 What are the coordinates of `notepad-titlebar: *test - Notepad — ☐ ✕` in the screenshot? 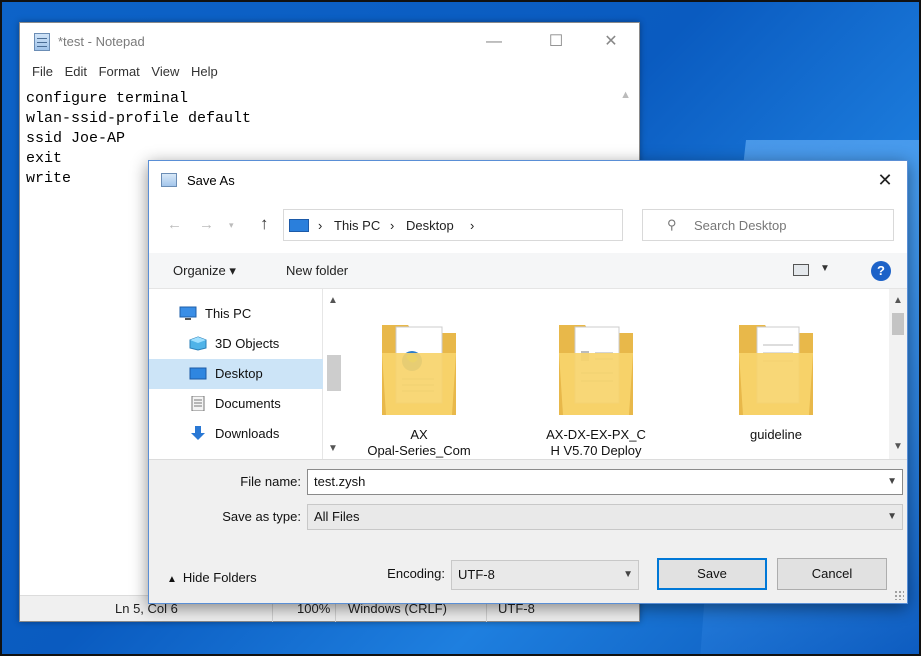 It's located at (329, 42).